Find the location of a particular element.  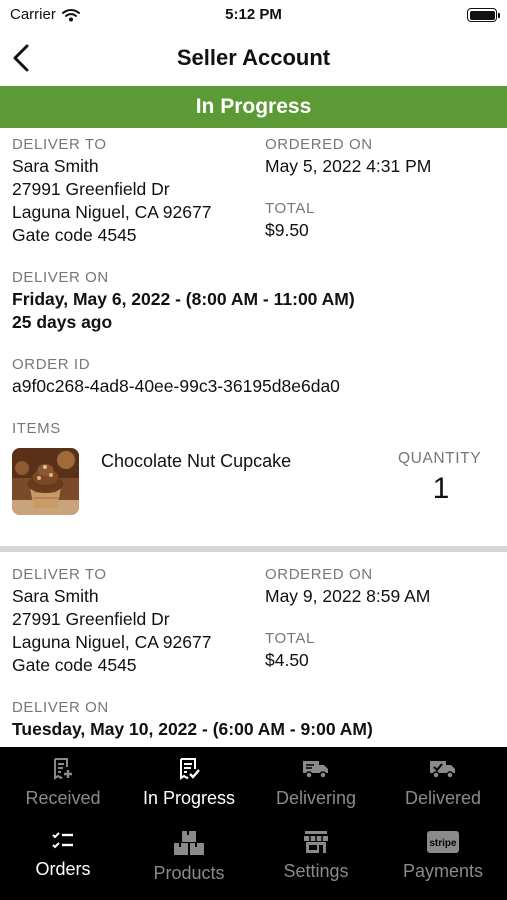

truck-check-icon is located at coordinates (442, 770).